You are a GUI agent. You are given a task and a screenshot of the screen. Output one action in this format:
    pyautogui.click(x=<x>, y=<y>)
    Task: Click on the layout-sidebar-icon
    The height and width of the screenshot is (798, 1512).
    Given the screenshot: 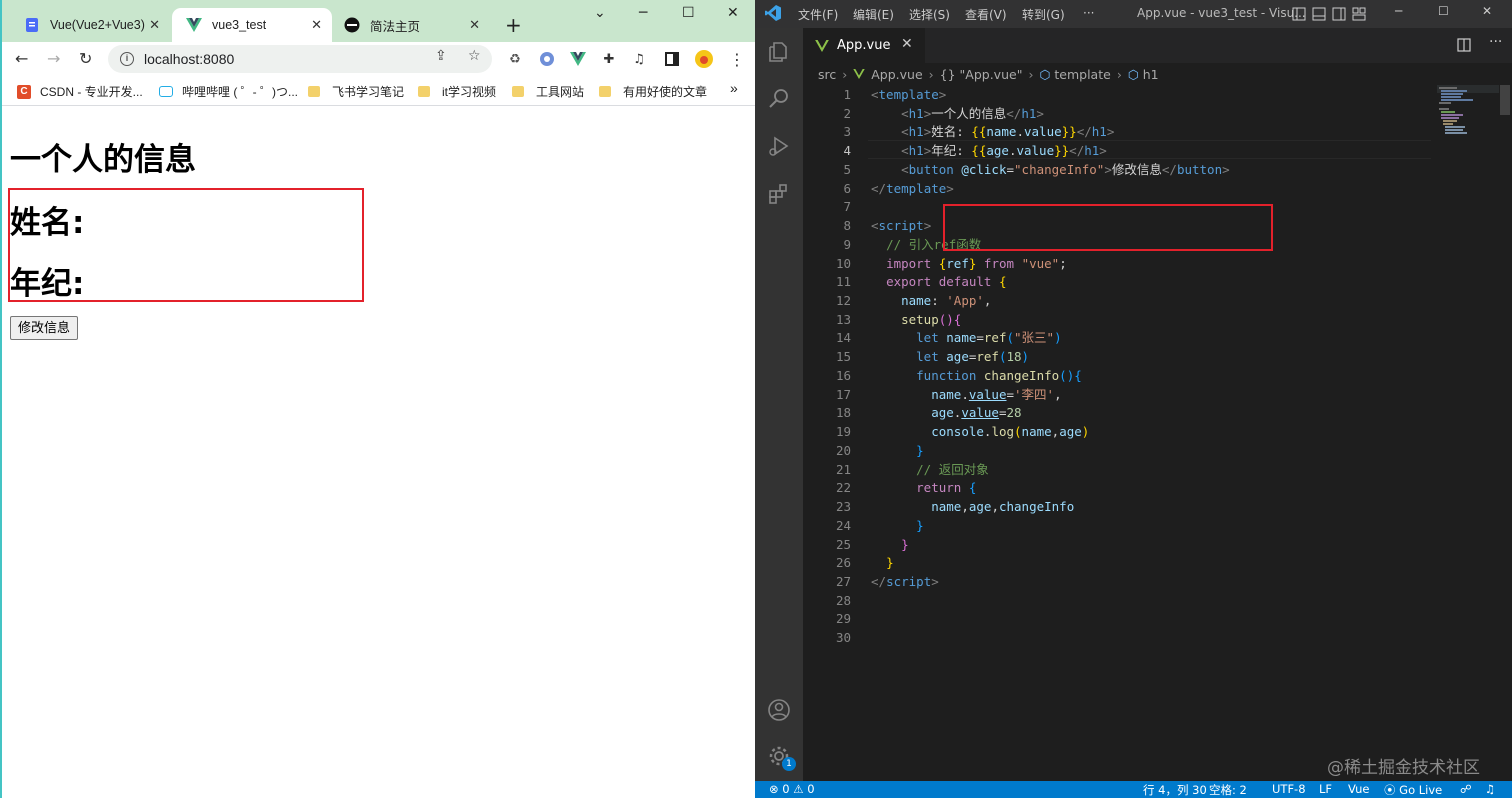 What is the action you would take?
    pyautogui.click(x=1299, y=14)
    